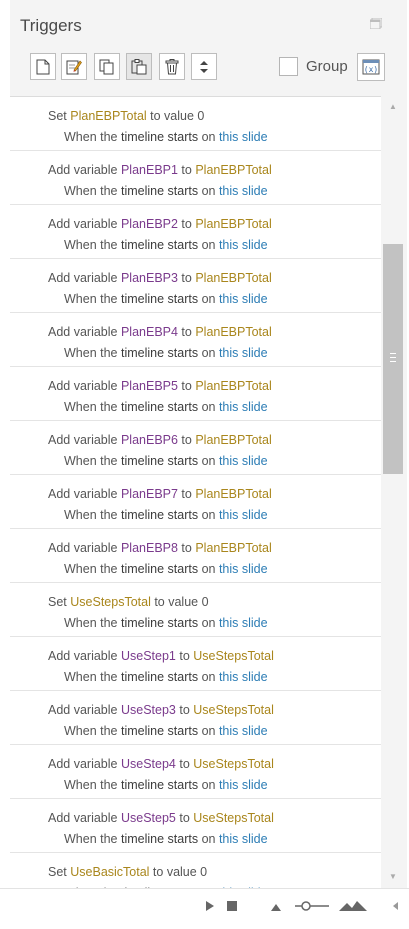  I want to click on trigger-text-segment: UseBasicTotal, so click(110, 872).